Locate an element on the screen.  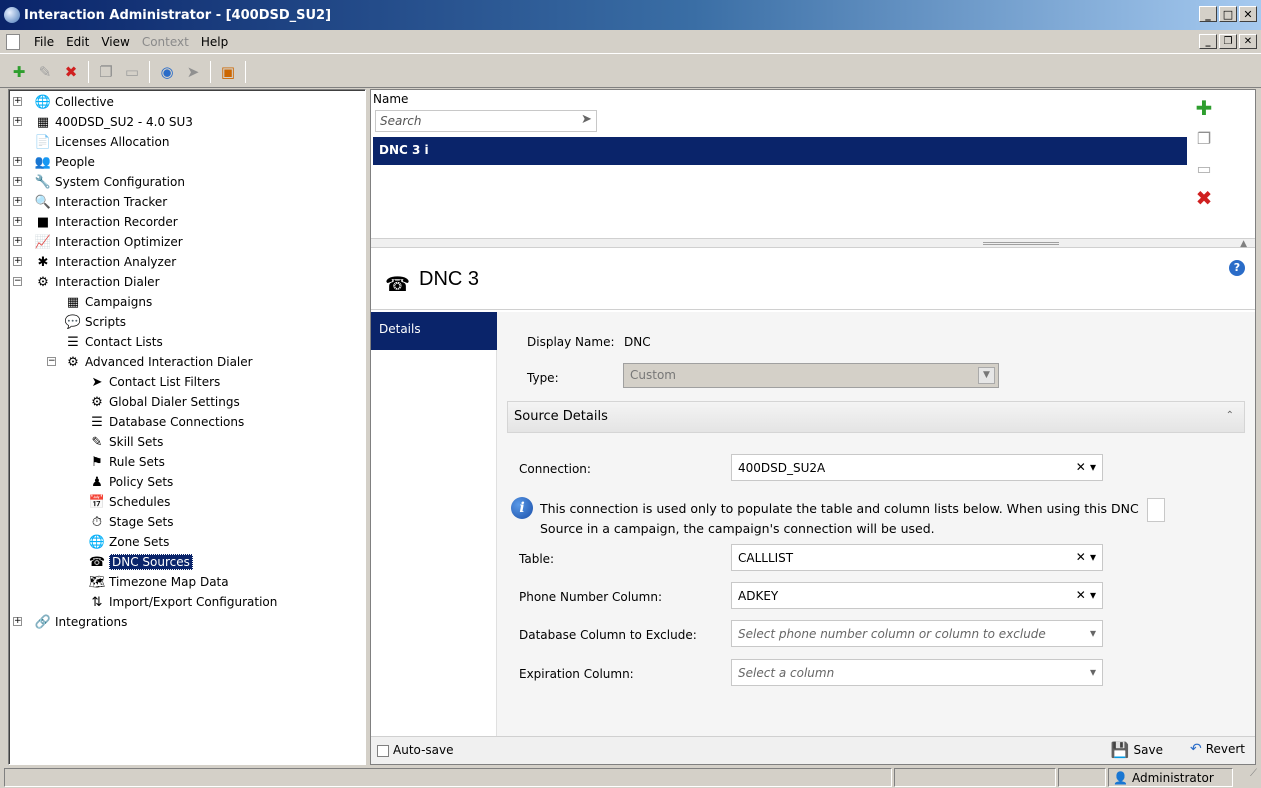
edit-icon: ✎ is located at coordinates (45, 72).